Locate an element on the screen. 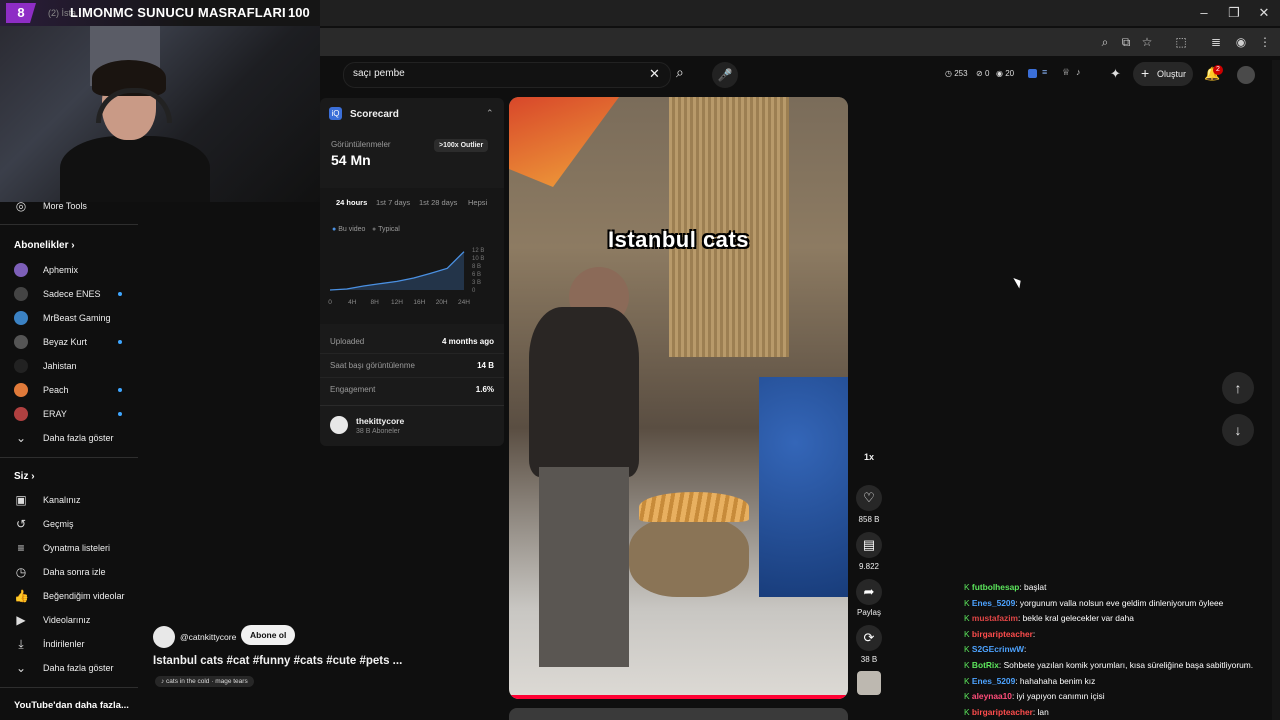 Image resolution: width=1280 pixels, height=720 pixels. kick-badge-icon: K is located at coordinates (967, 587).